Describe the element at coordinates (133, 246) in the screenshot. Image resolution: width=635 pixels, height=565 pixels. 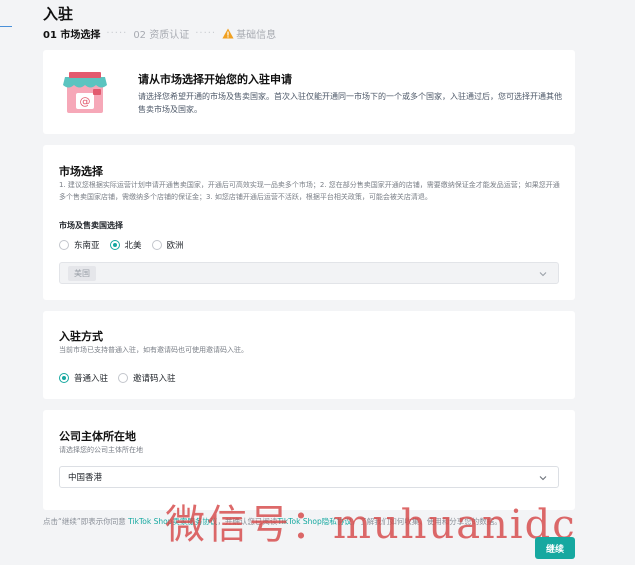
I see `radio-label: 北美` at that location.